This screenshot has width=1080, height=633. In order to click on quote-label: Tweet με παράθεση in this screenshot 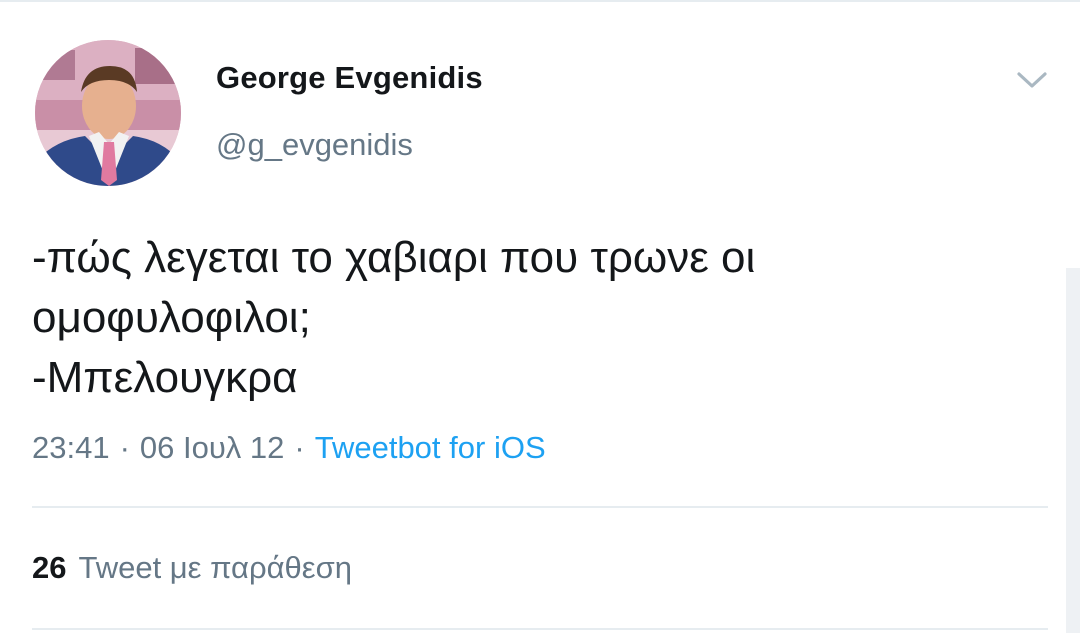, I will do `click(215, 567)`.